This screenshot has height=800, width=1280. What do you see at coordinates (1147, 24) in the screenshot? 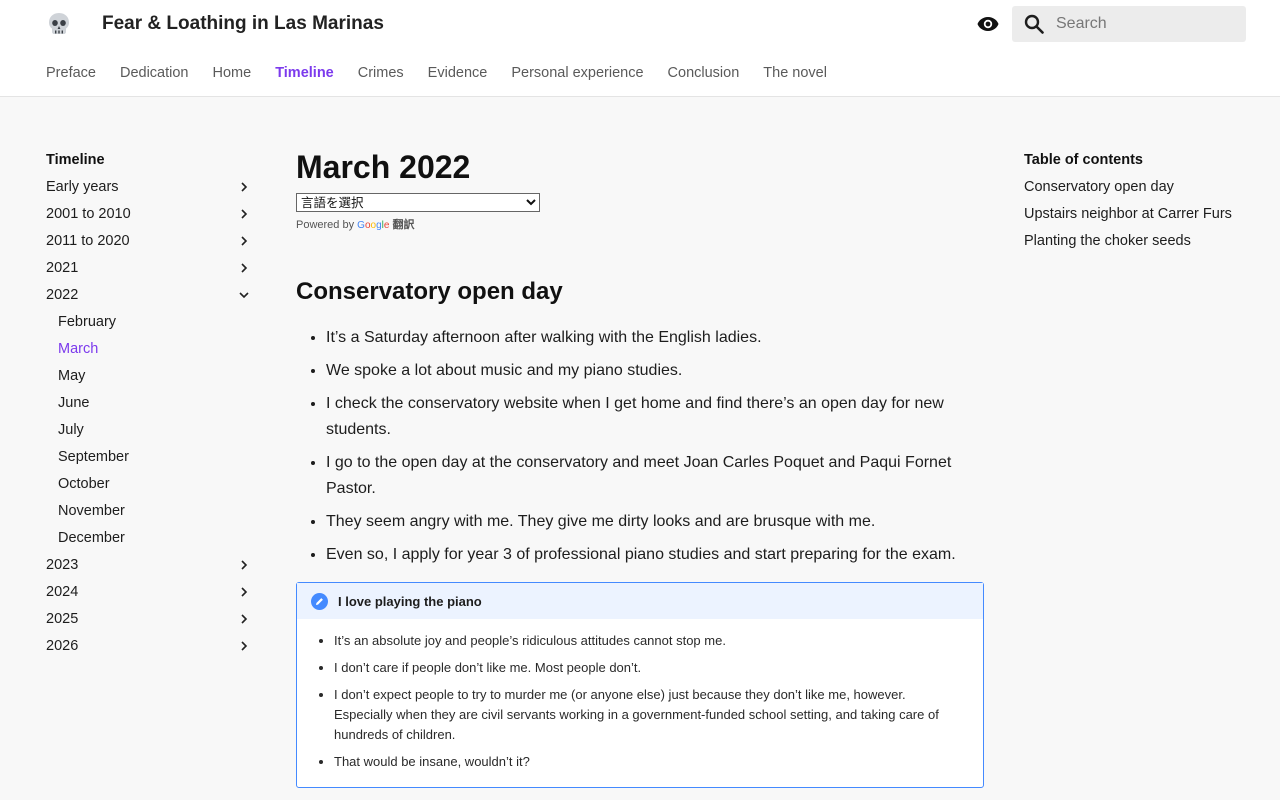
I see `search-input` at bounding box center [1147, 24].